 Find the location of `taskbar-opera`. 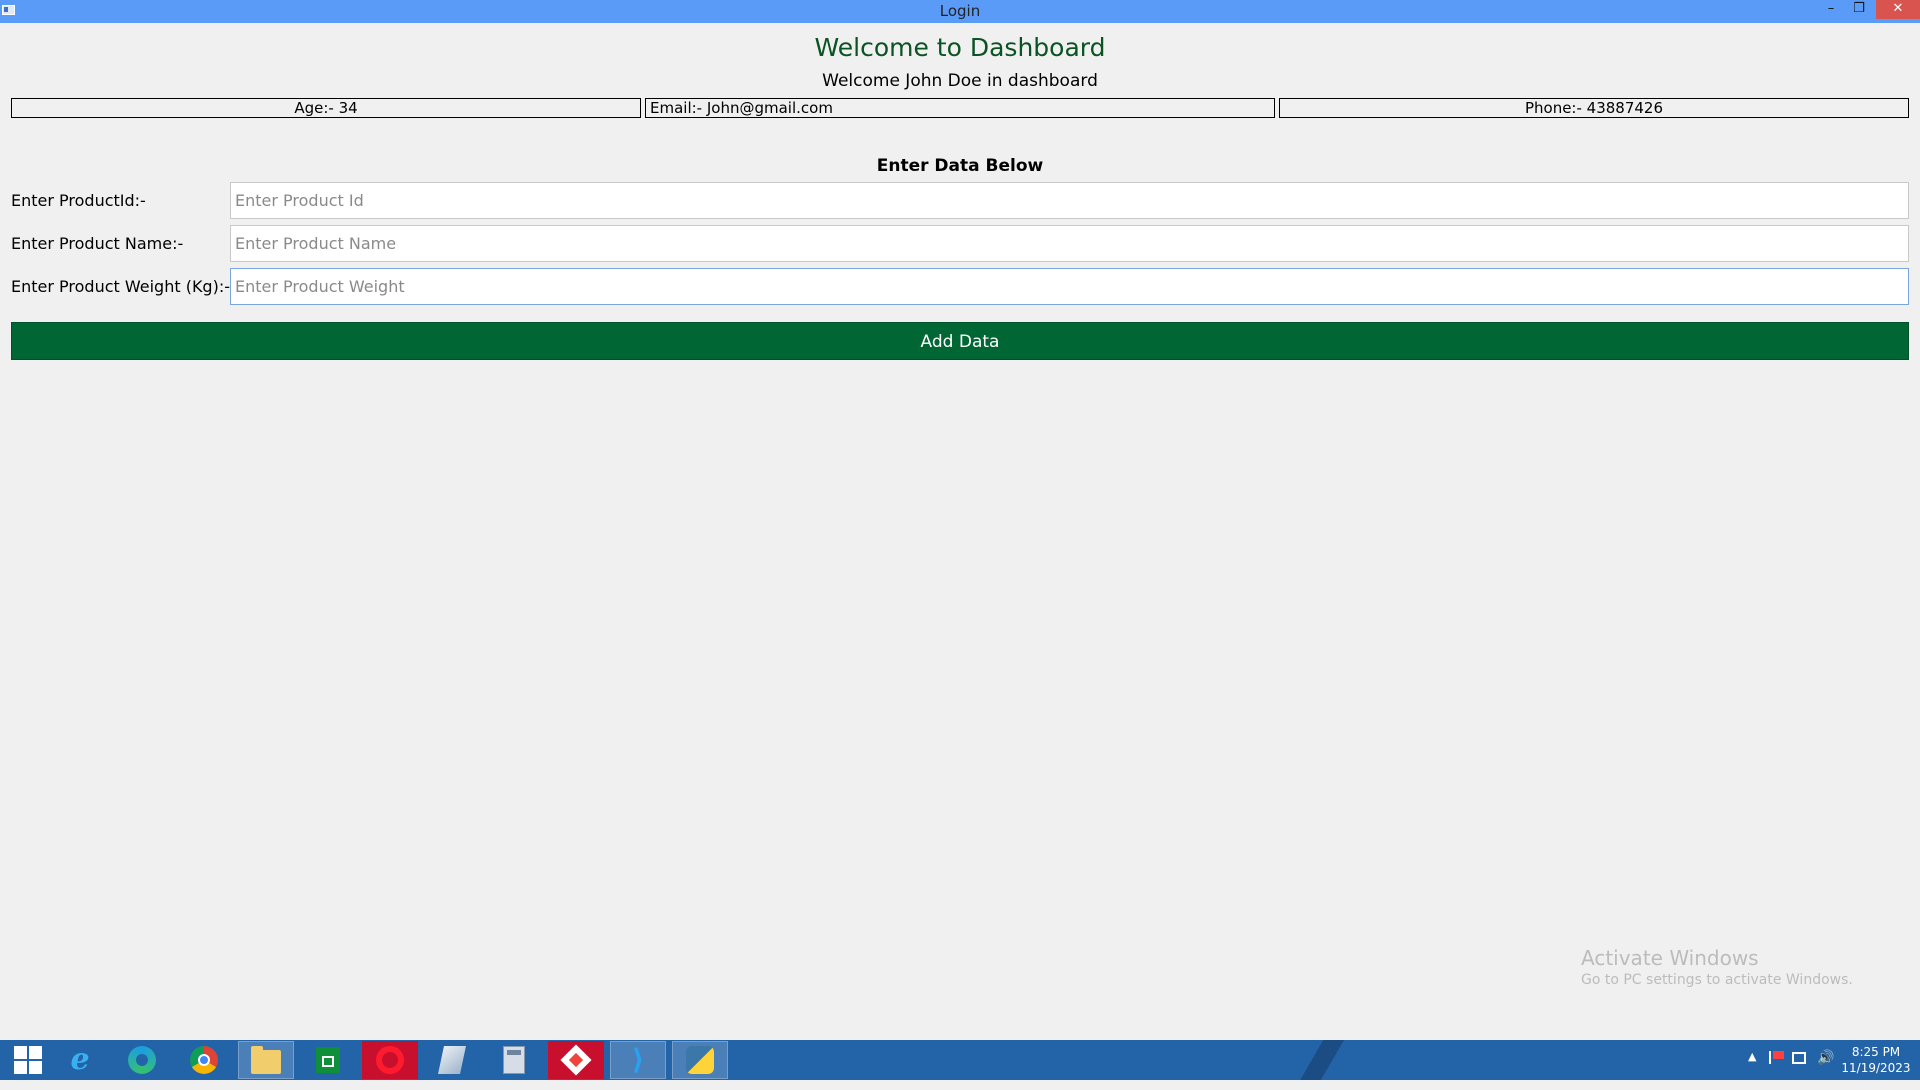

taskbar-opera is located at coordinates (390, 1060).